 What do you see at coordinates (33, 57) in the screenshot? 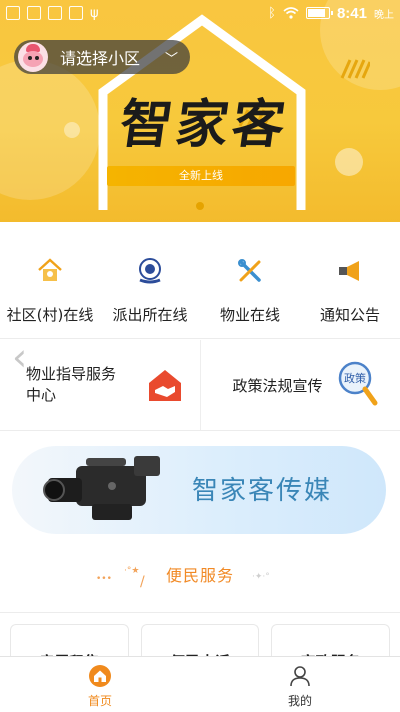
I see `mascot-avatar` at bounding box center [33, 57].